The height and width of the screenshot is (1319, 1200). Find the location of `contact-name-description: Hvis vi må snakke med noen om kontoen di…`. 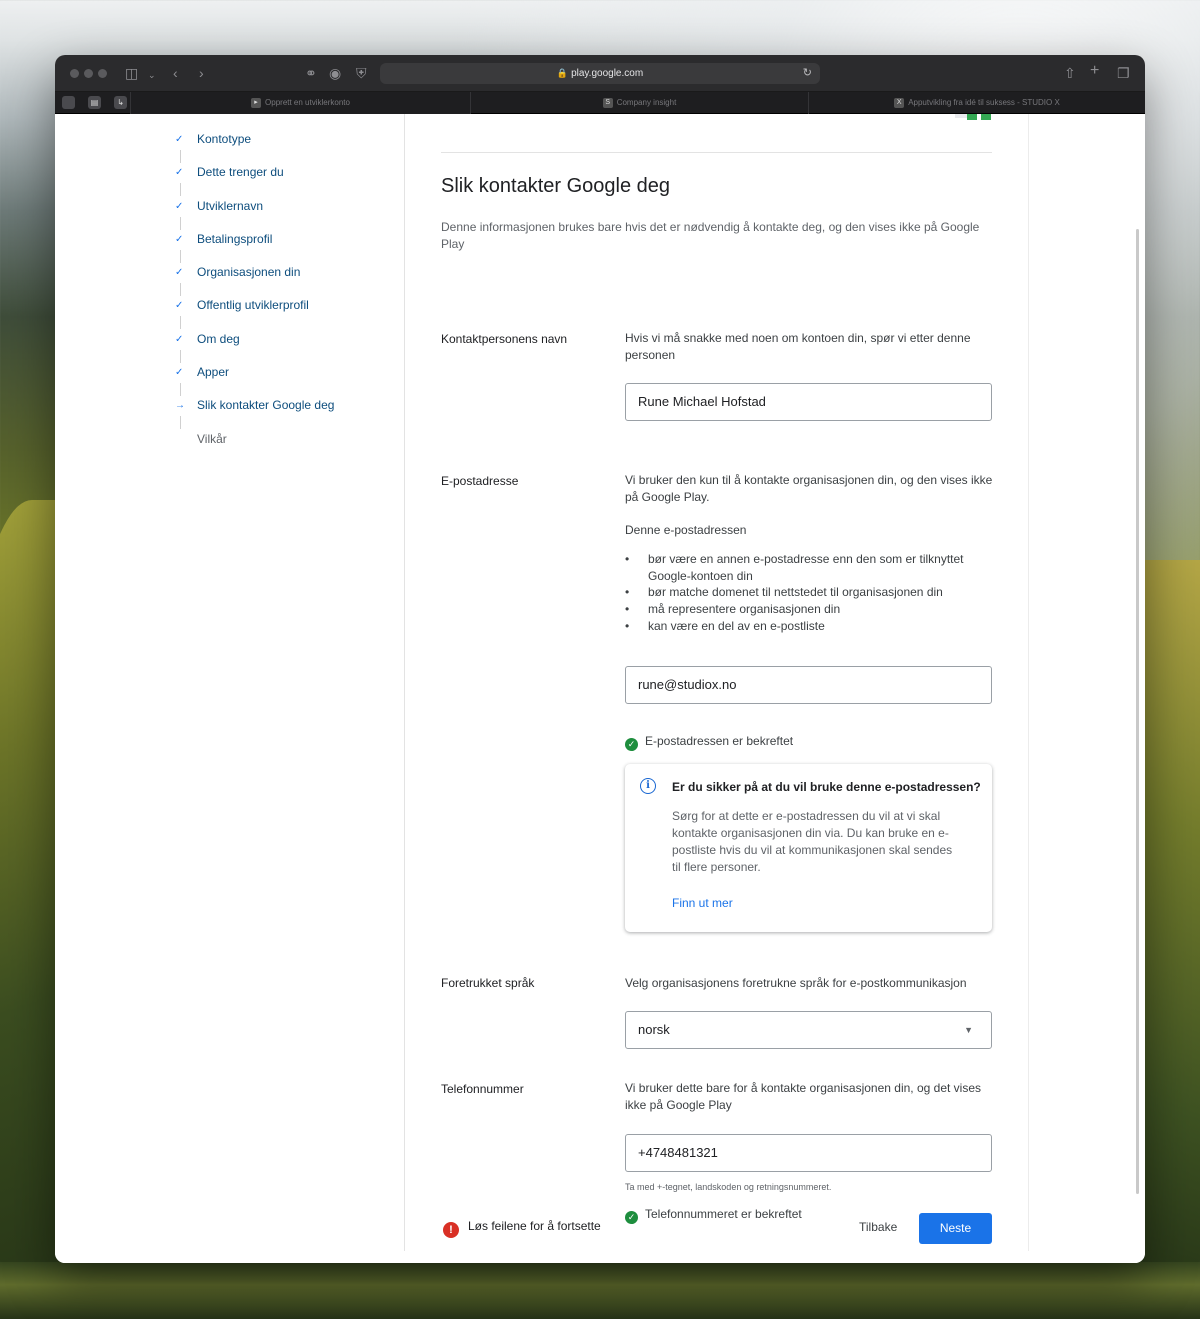

contact-name-description: Hvis vi må snakke med noen om kontoen di… is located at coordinates (798, 346).